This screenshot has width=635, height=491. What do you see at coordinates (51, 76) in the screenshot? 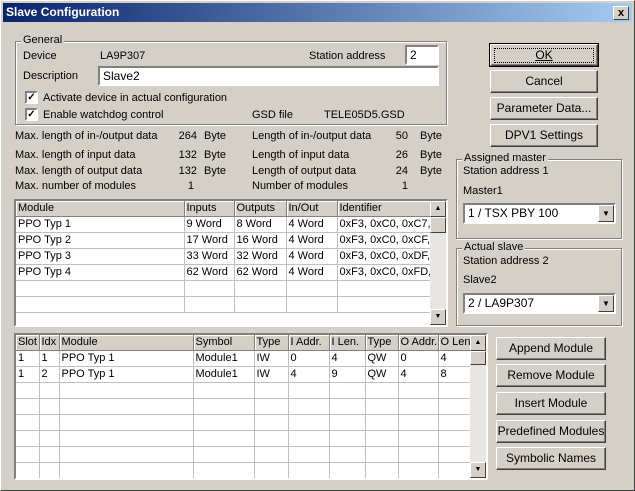
I see `description-label: Description` at bounding box center [51, 76].